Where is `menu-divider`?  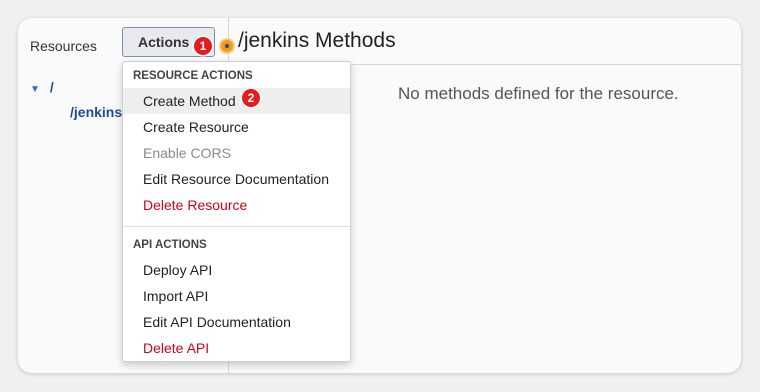
menu-divider is located at coordinates (236, 226).